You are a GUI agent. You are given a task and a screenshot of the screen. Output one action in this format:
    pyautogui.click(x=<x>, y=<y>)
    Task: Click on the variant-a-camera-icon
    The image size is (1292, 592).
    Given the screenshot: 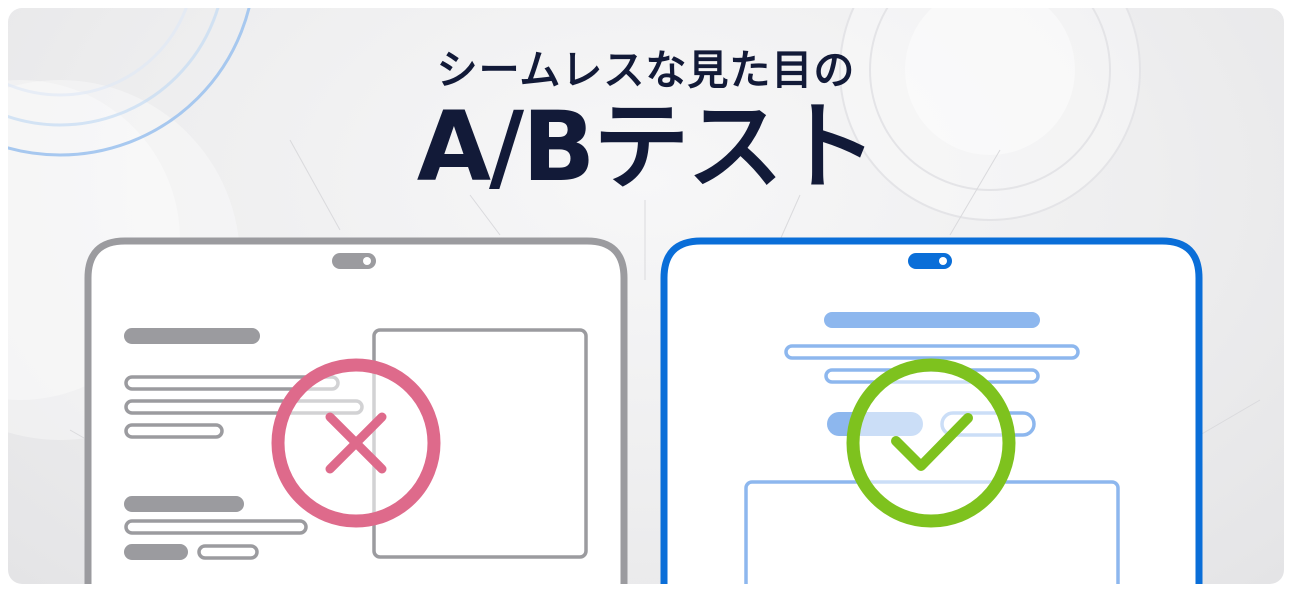 What is the action you would take?
    pyautogui.click(x=367, y=261)
    